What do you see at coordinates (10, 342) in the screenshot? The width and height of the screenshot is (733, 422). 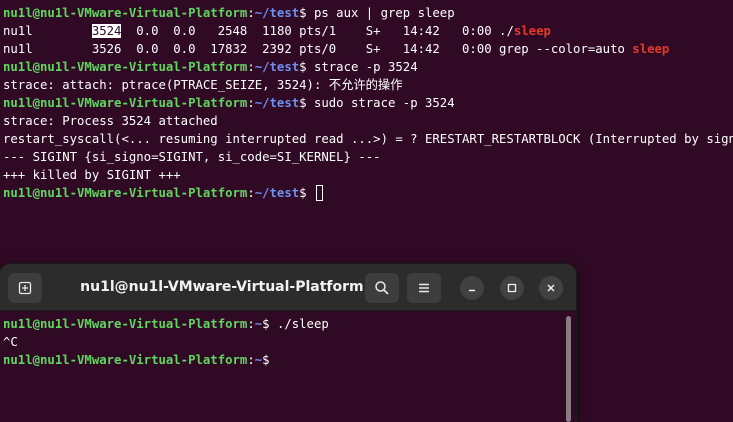 I see `text-segment: ^C` at bounding box center [10, 342].